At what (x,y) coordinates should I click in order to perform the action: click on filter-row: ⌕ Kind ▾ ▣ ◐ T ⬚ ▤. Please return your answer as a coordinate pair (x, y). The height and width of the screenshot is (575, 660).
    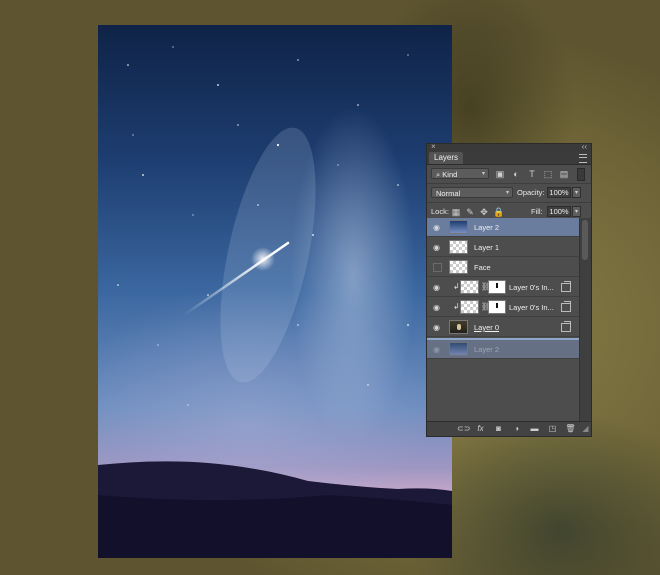
    Looking at the image, I should click on (509, 174).